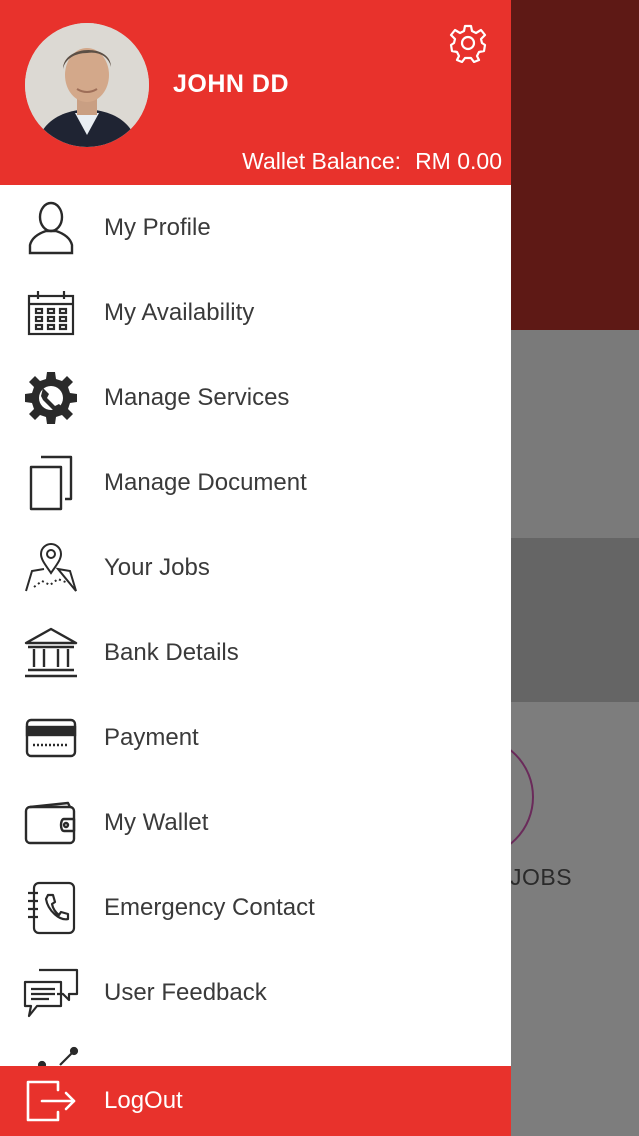 The image size is (639, 1136). What do you see at coordinates (255, 652) in the screenshot?
I see `menu-item-bank-details: Bank Details` at bounding box center [255, 652].